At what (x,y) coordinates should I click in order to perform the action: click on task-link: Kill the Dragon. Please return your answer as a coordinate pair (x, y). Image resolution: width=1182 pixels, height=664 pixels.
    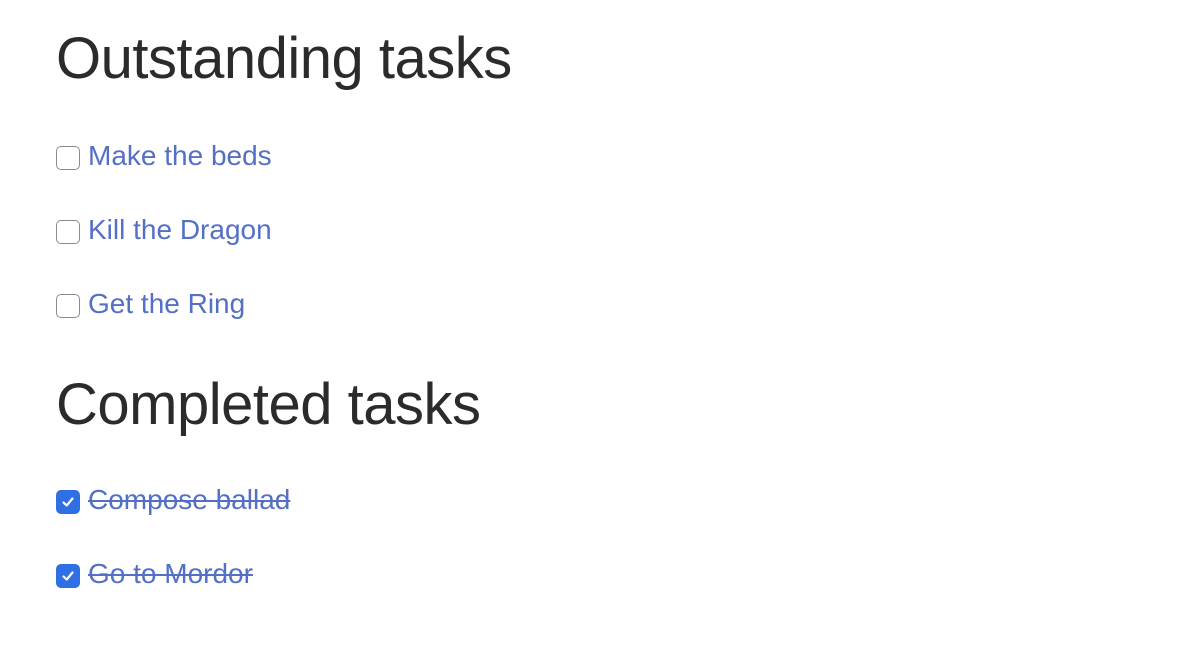
    Looking at the image, I should click on (180, 230).